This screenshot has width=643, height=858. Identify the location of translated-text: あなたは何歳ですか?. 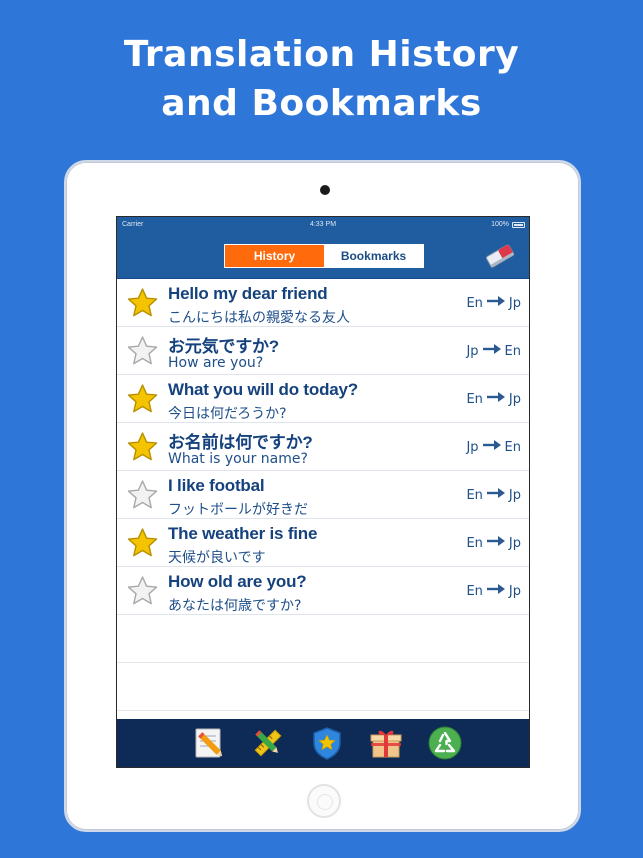
(235, 606).